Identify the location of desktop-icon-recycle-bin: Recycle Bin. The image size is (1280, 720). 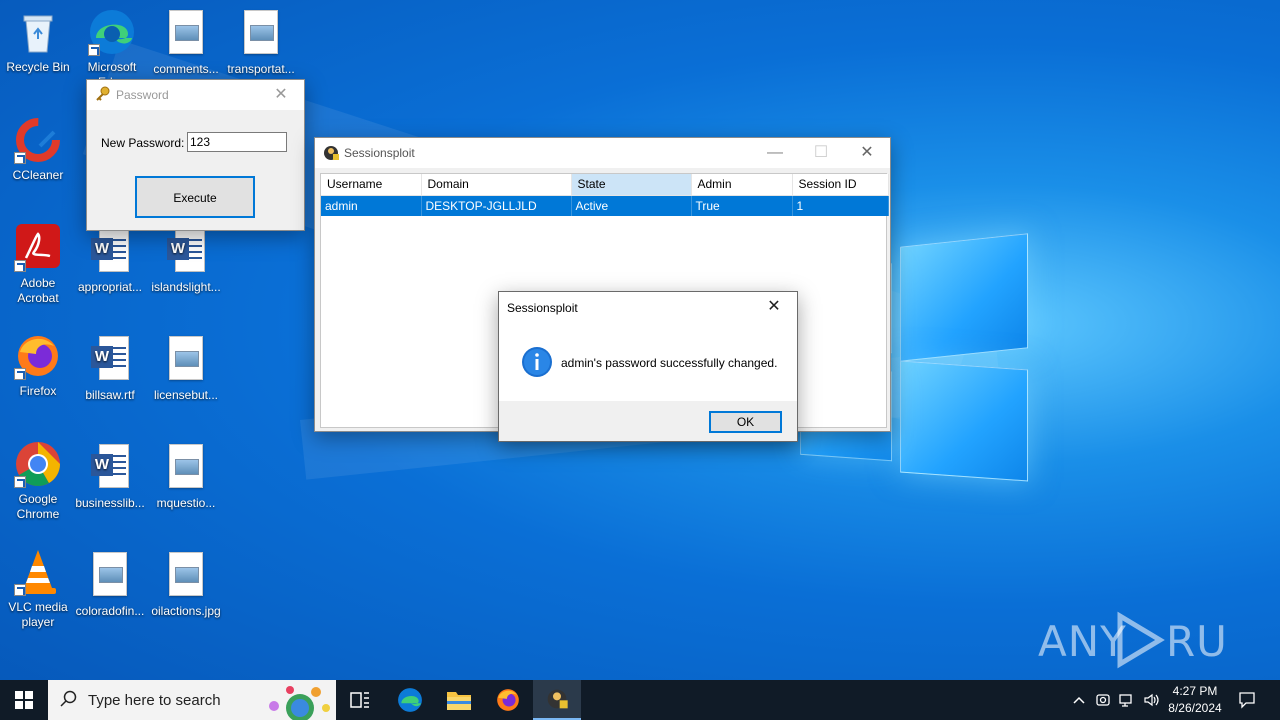
(38, 41).